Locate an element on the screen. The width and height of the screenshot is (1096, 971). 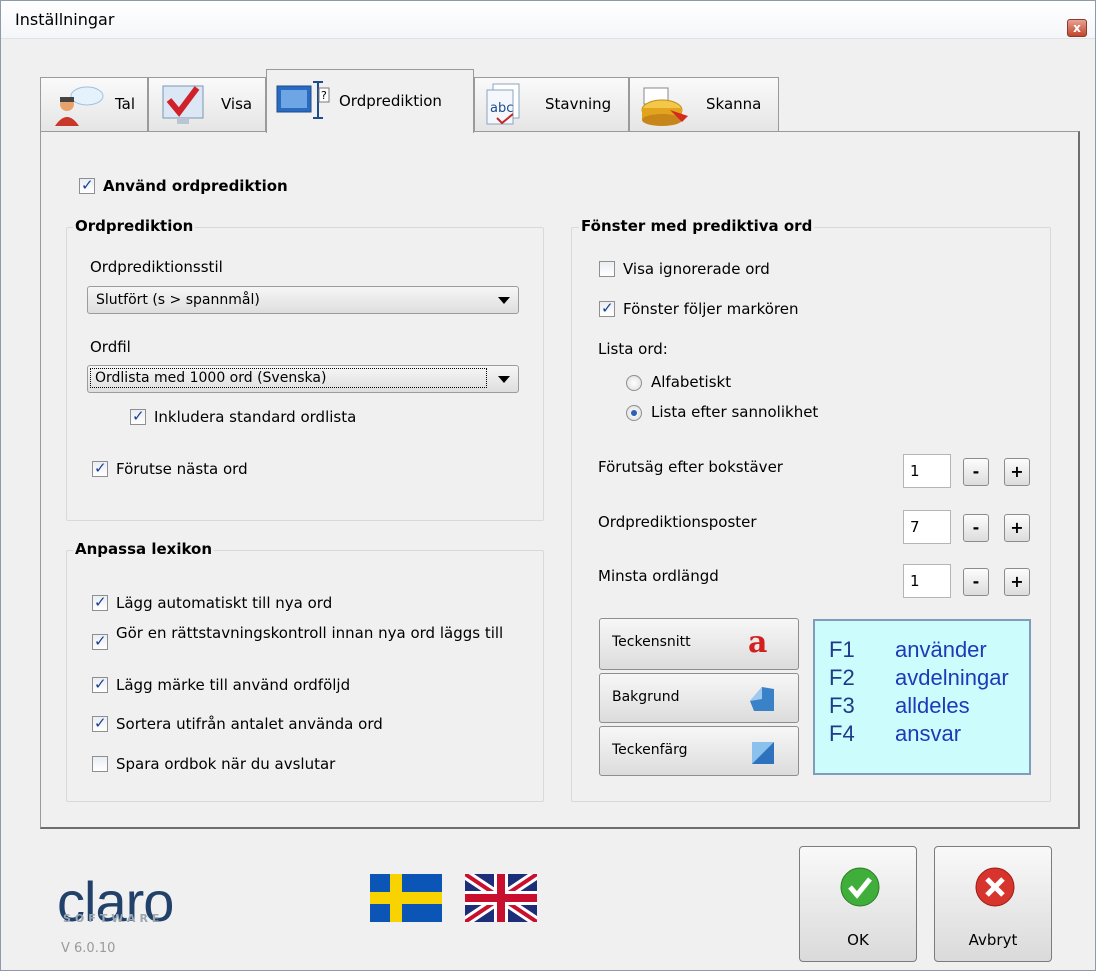
tab-stavning-label: Stavning is located at coordinates (578, 104).